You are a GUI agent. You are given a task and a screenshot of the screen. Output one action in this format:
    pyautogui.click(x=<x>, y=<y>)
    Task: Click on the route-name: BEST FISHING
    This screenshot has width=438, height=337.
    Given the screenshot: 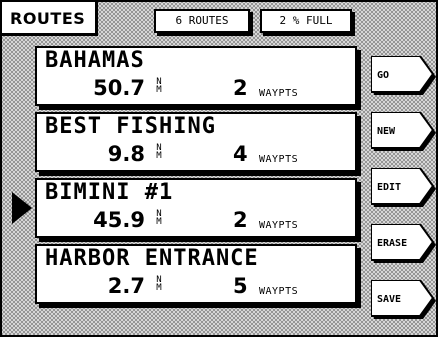 What is the action you would take?
    pyautogui.click(x=130, y=126)
    